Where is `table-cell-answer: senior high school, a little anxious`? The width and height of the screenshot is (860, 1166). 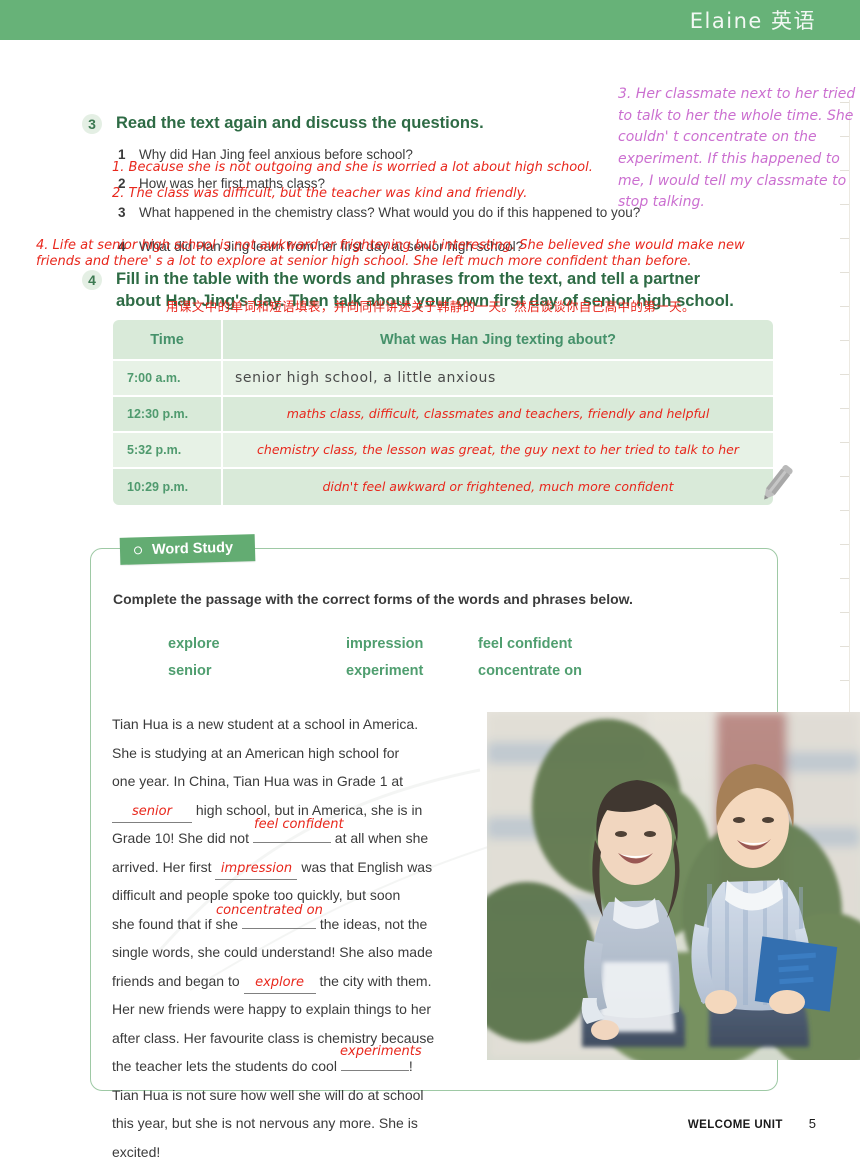
table-cell-answer: senior high school, a little anxious is located at coordinates (498, 379).